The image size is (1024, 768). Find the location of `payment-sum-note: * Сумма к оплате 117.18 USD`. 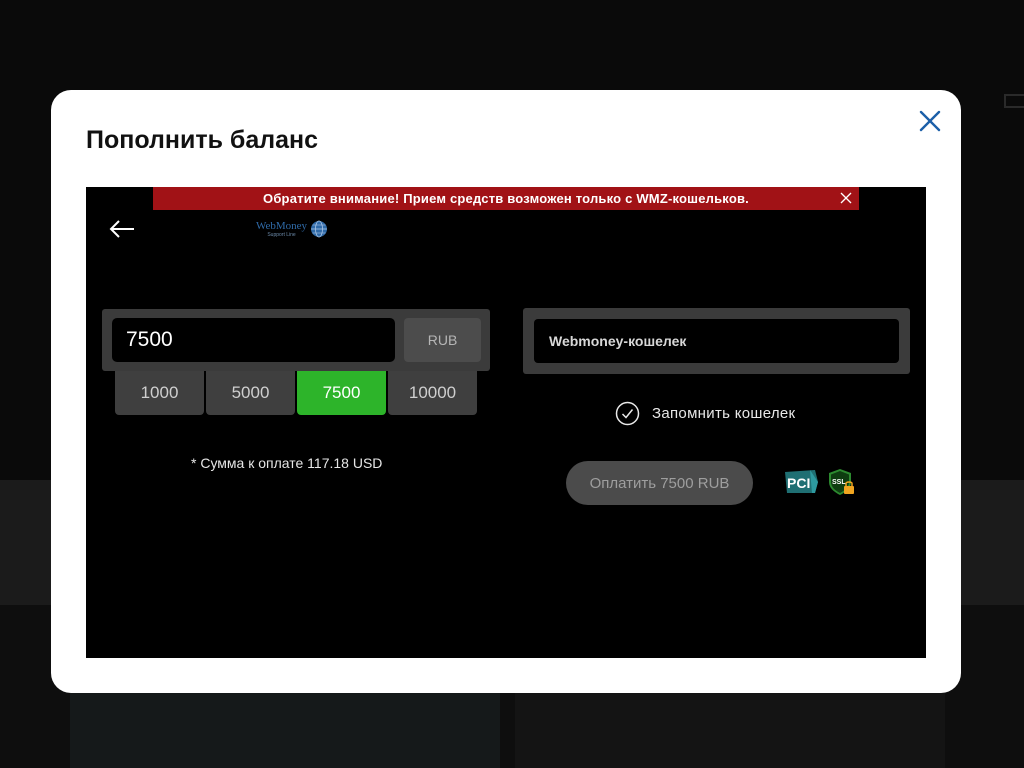

payment-sum-note: * Сумма к оплате 117.18 USD is located at coordinates (287, 463).